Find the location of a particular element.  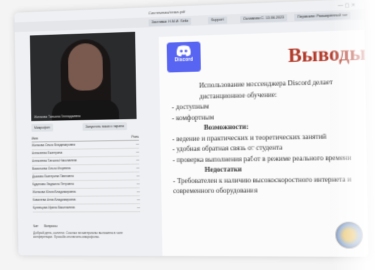

participant-name: Алексеева Екатерина is located at coordinates (47, 153).